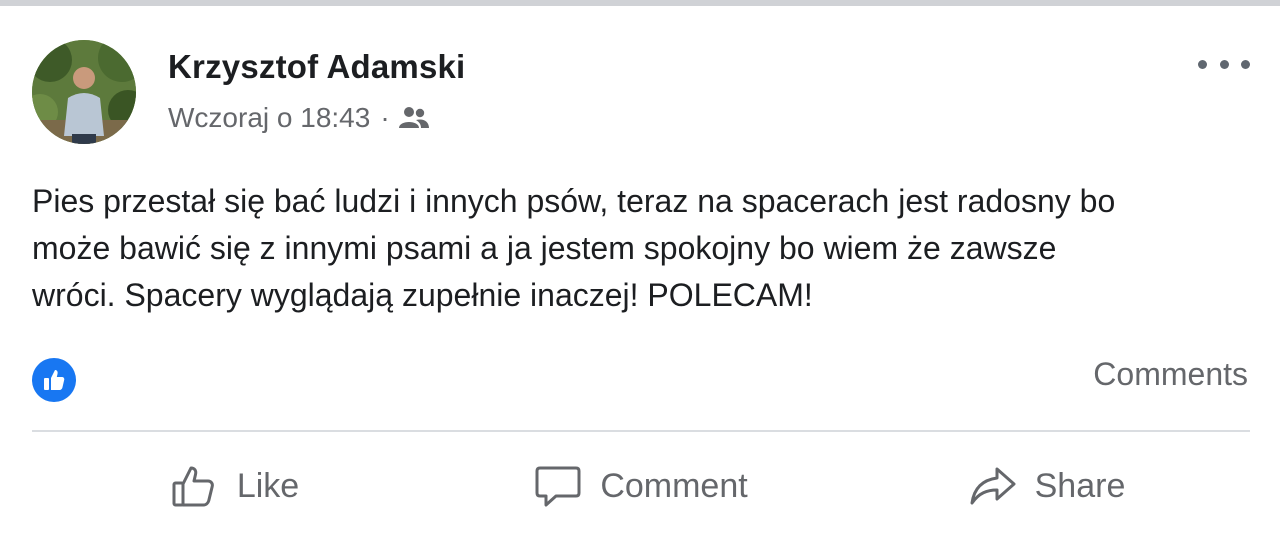 The width and height of the screenshot is (1280, 533). Describe the element at coordinates (316, 67) in the screenshot. I see `author-name: Krzysztof Adamski` at that location.